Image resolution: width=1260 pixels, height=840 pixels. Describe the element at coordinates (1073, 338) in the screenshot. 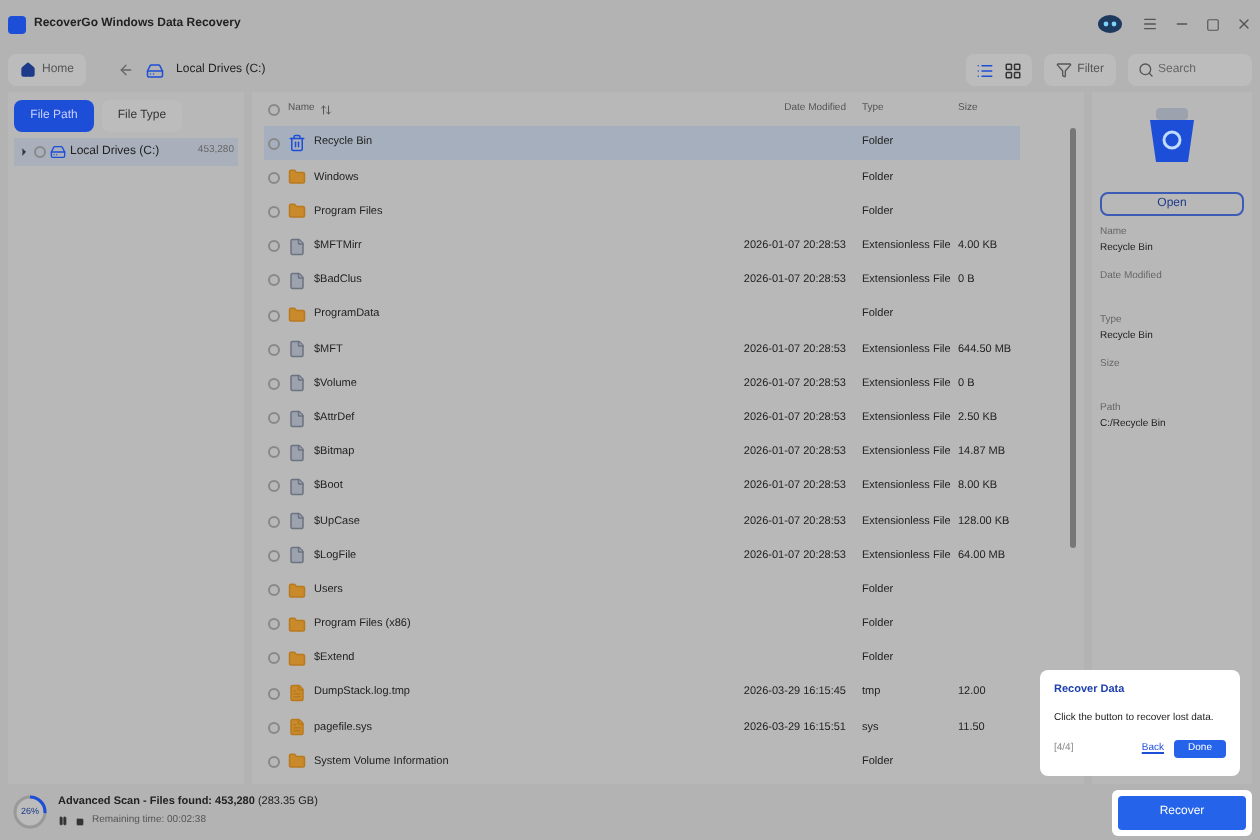

I see `scrollbar` at that location.